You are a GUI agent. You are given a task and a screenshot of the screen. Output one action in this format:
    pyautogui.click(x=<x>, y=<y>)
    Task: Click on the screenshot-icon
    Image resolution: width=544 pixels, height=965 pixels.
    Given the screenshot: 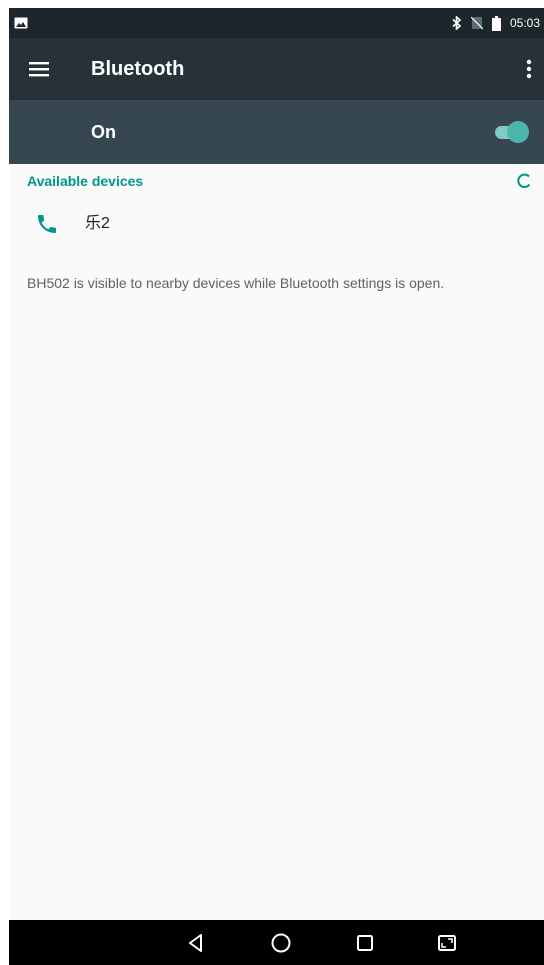 What is the action you would take?
    pyautogui.click(x=447, y=942)
    